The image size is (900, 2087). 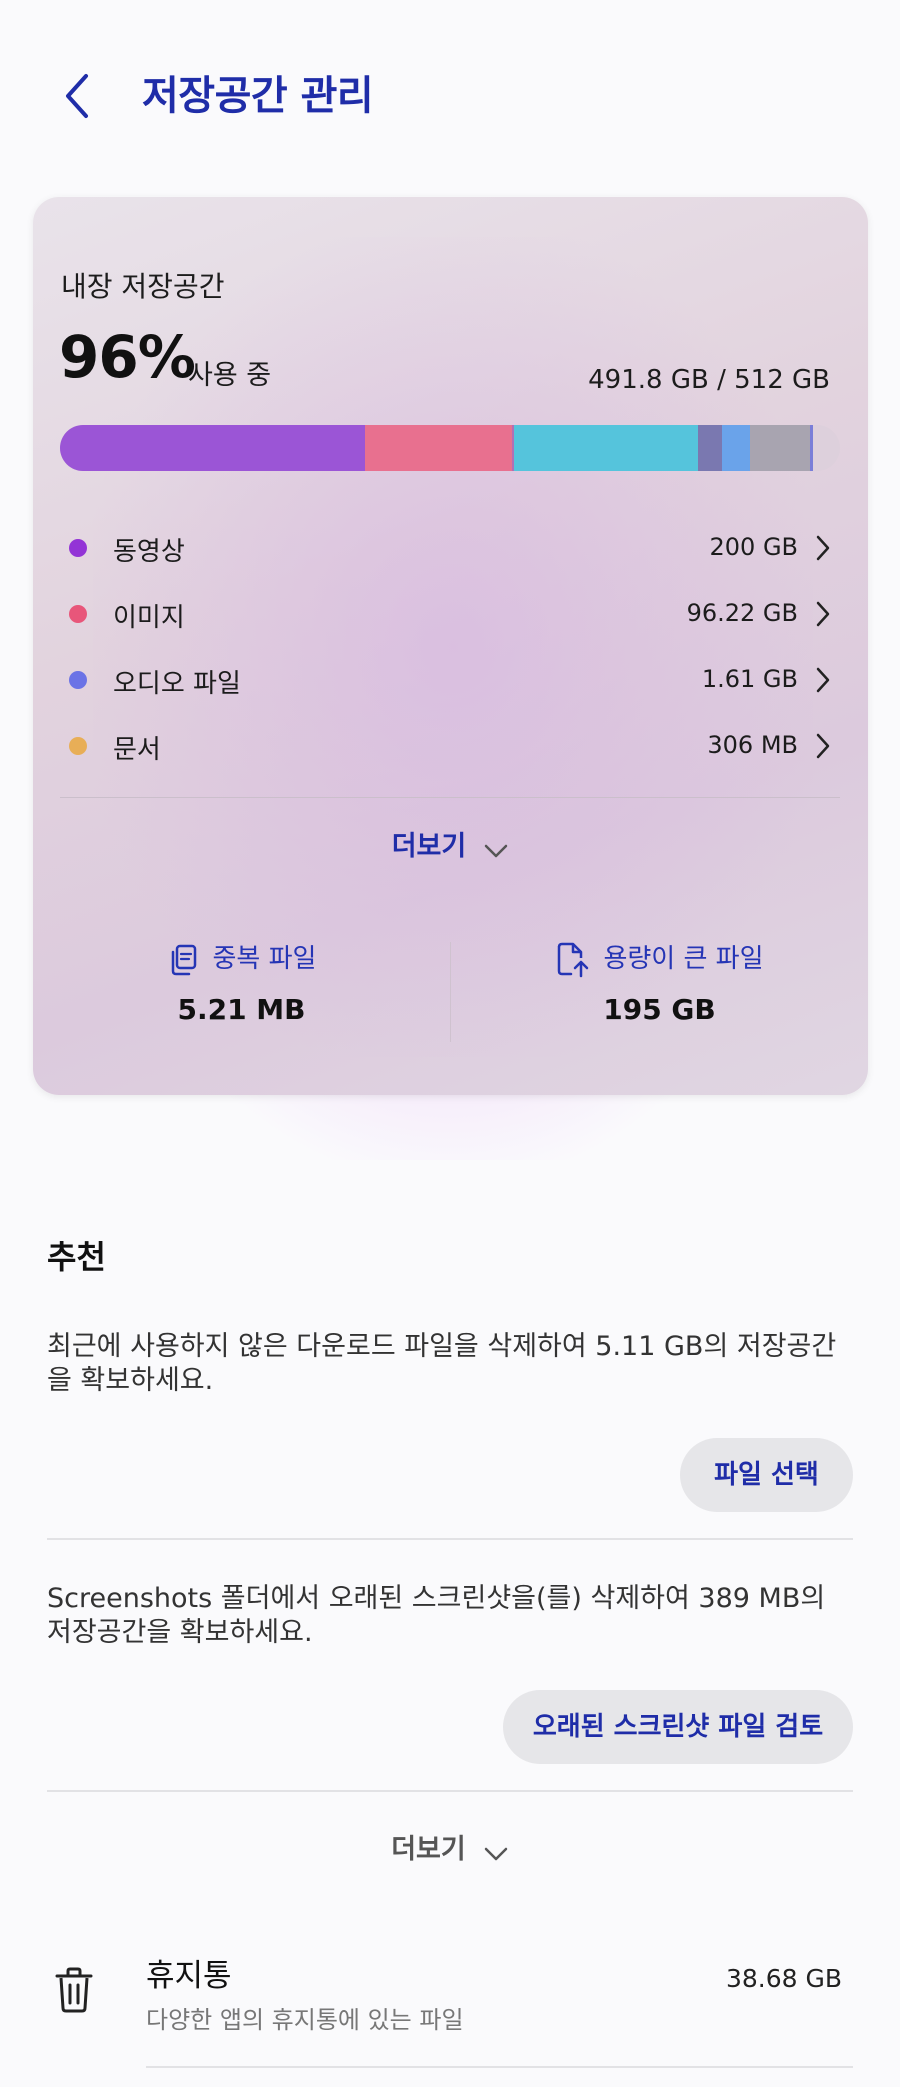 I want to click on duplicate-file-icon, so click(x=183, y=959).